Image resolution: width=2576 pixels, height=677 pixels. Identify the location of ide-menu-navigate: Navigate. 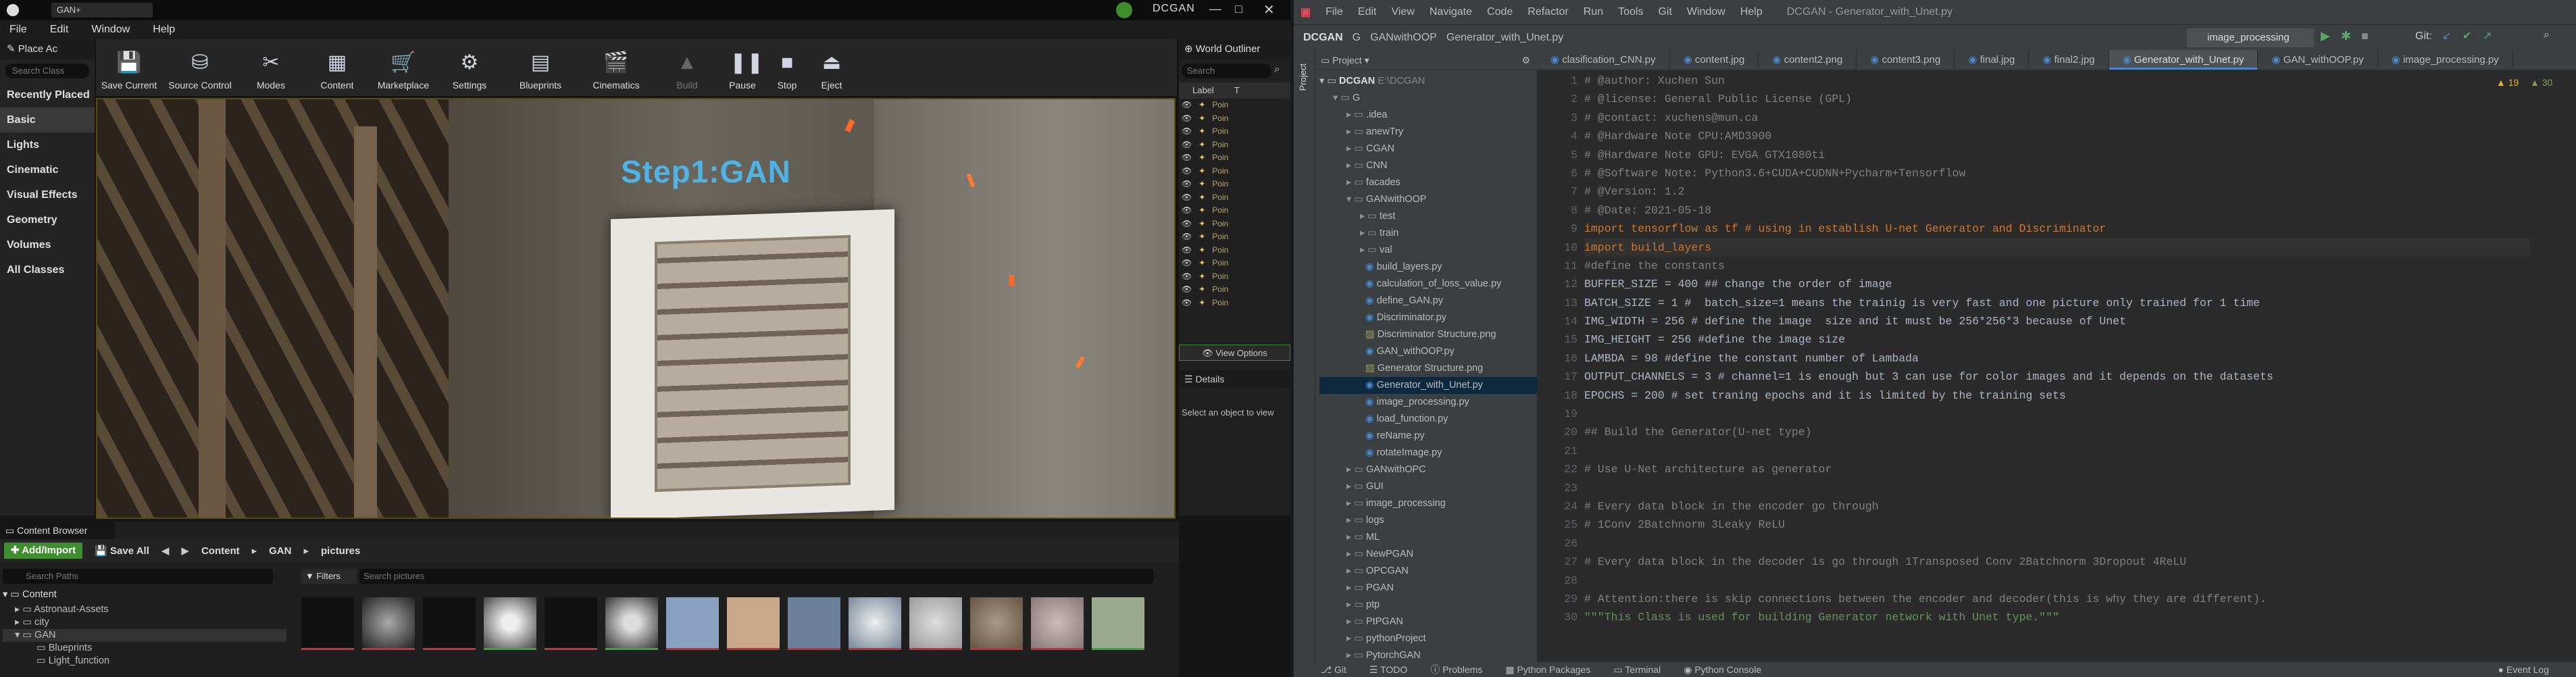
(1451, 12).